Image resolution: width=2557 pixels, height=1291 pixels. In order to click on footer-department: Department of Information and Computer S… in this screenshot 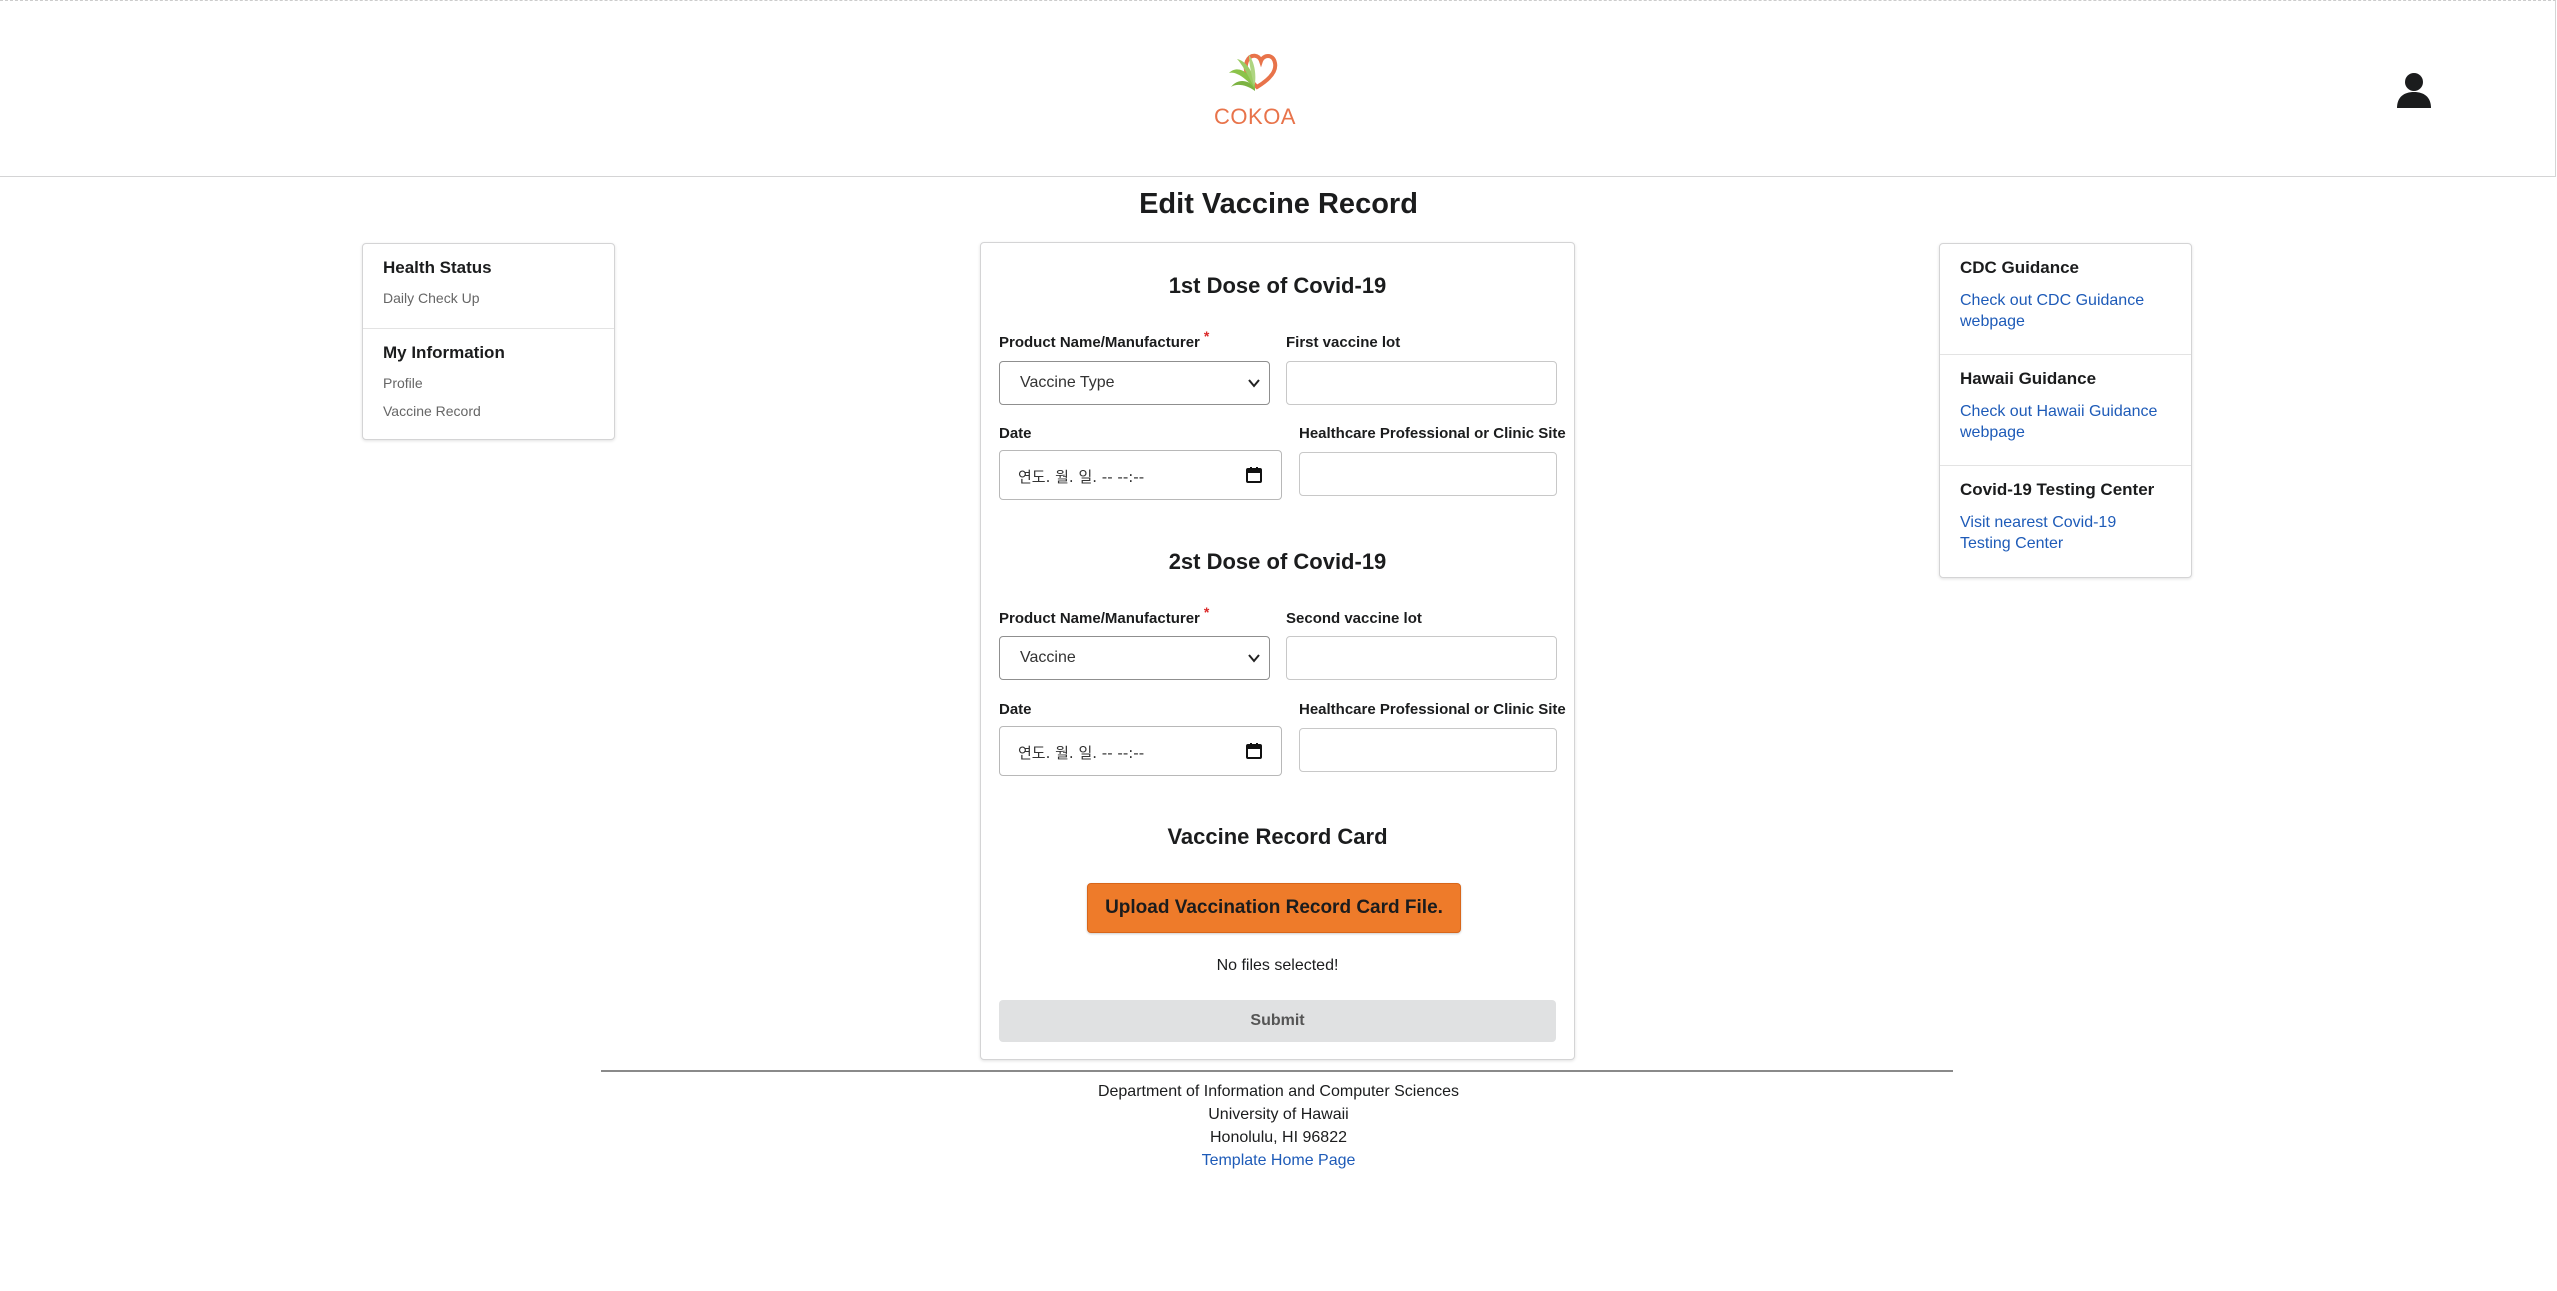, I will do `click(1278, 1091)`.